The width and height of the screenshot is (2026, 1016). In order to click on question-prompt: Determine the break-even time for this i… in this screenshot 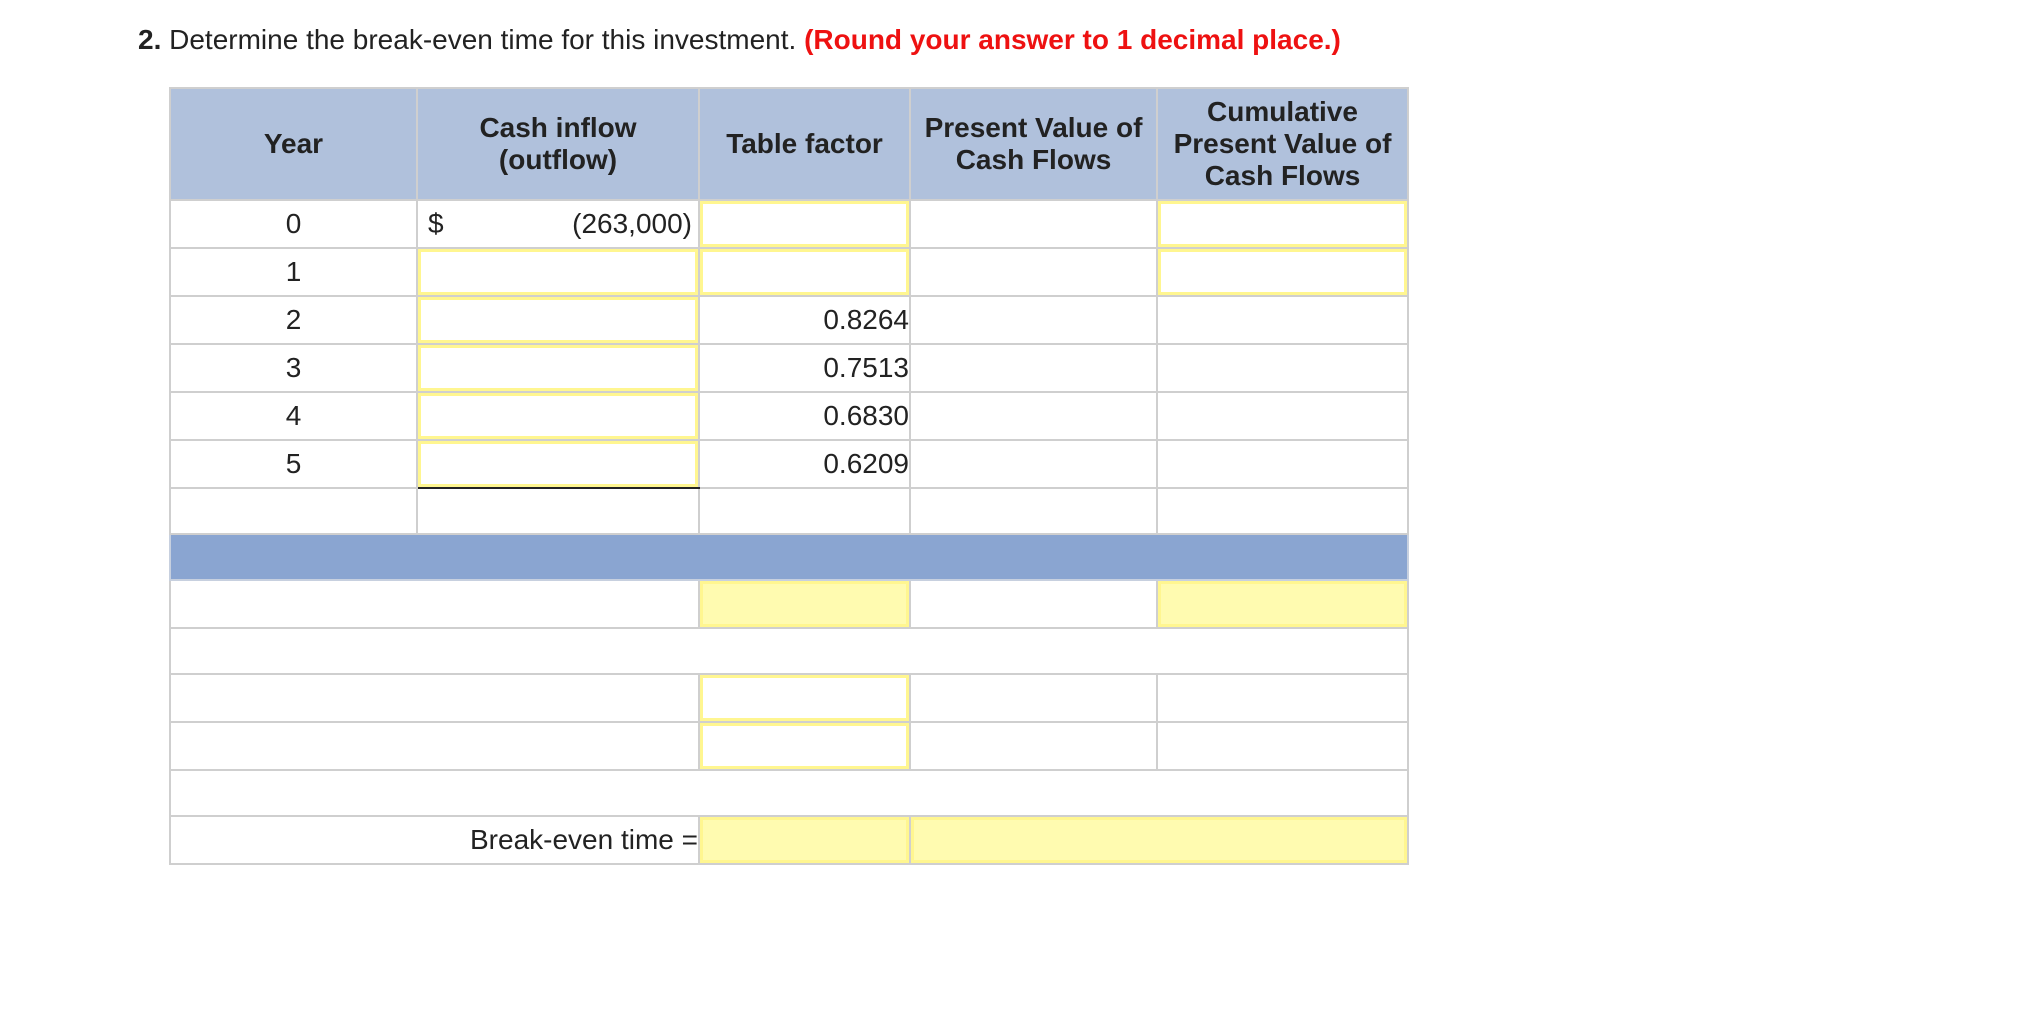, I will do `click(483, 39)`.